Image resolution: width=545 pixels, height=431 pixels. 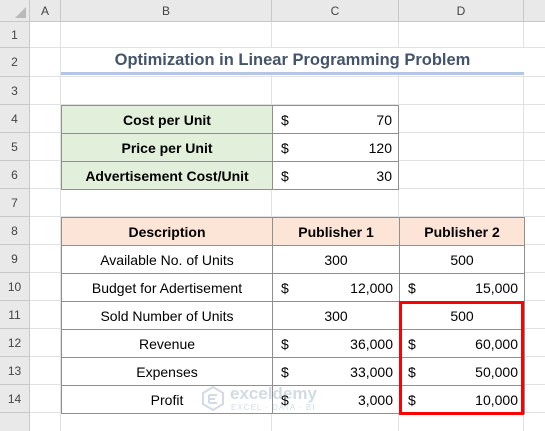 I want to click on cell-value: 60,000, so click(x=496, y=343).